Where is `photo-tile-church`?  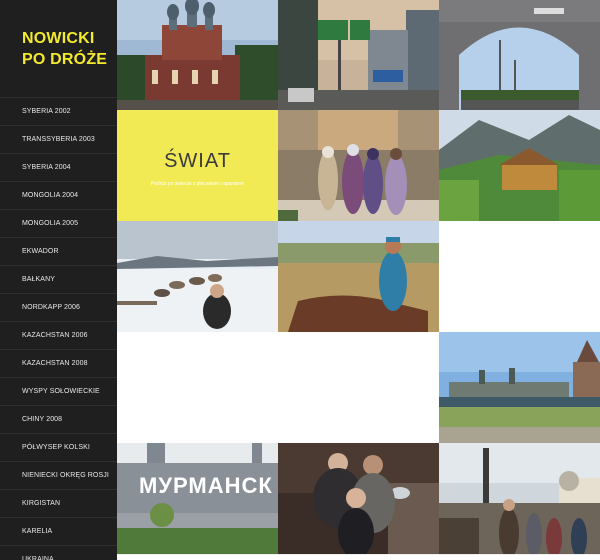
photo-tile-church is located at coordinates (197, 55).